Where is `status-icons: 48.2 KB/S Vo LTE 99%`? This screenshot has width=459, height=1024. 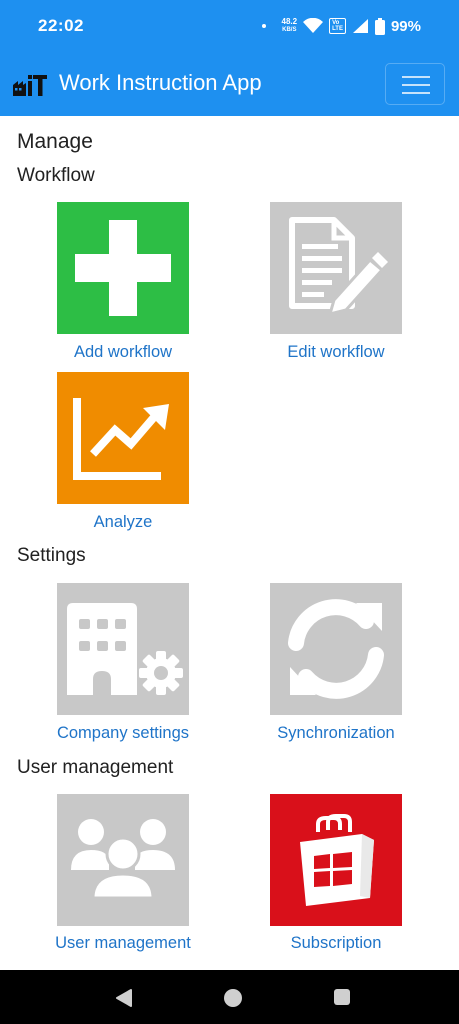 status-icons: 48.2 KB/S Vo LTE 99% is located at coordinates (341, 26).